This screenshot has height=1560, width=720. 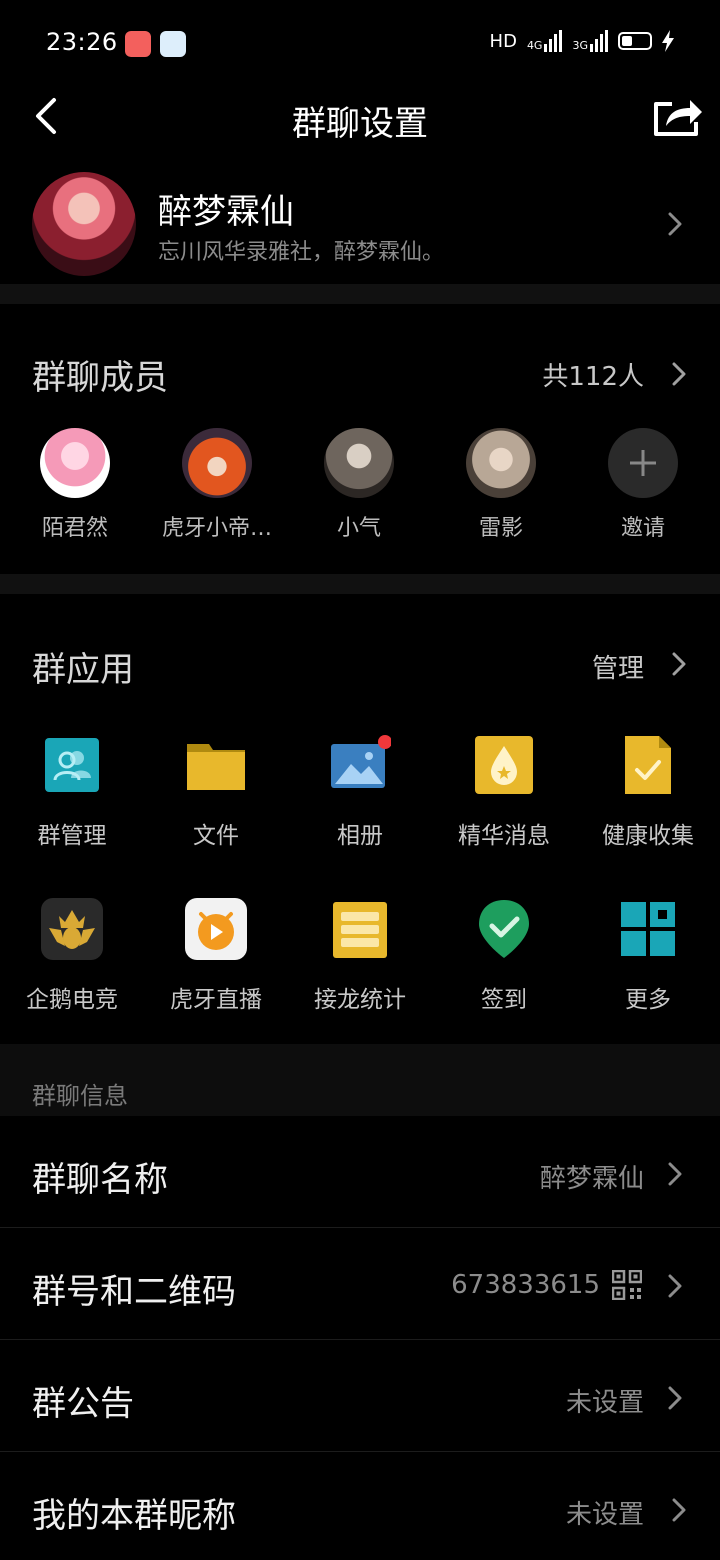 I want to click on row-label: 群号和二维码, so click(x=134, y=1292).